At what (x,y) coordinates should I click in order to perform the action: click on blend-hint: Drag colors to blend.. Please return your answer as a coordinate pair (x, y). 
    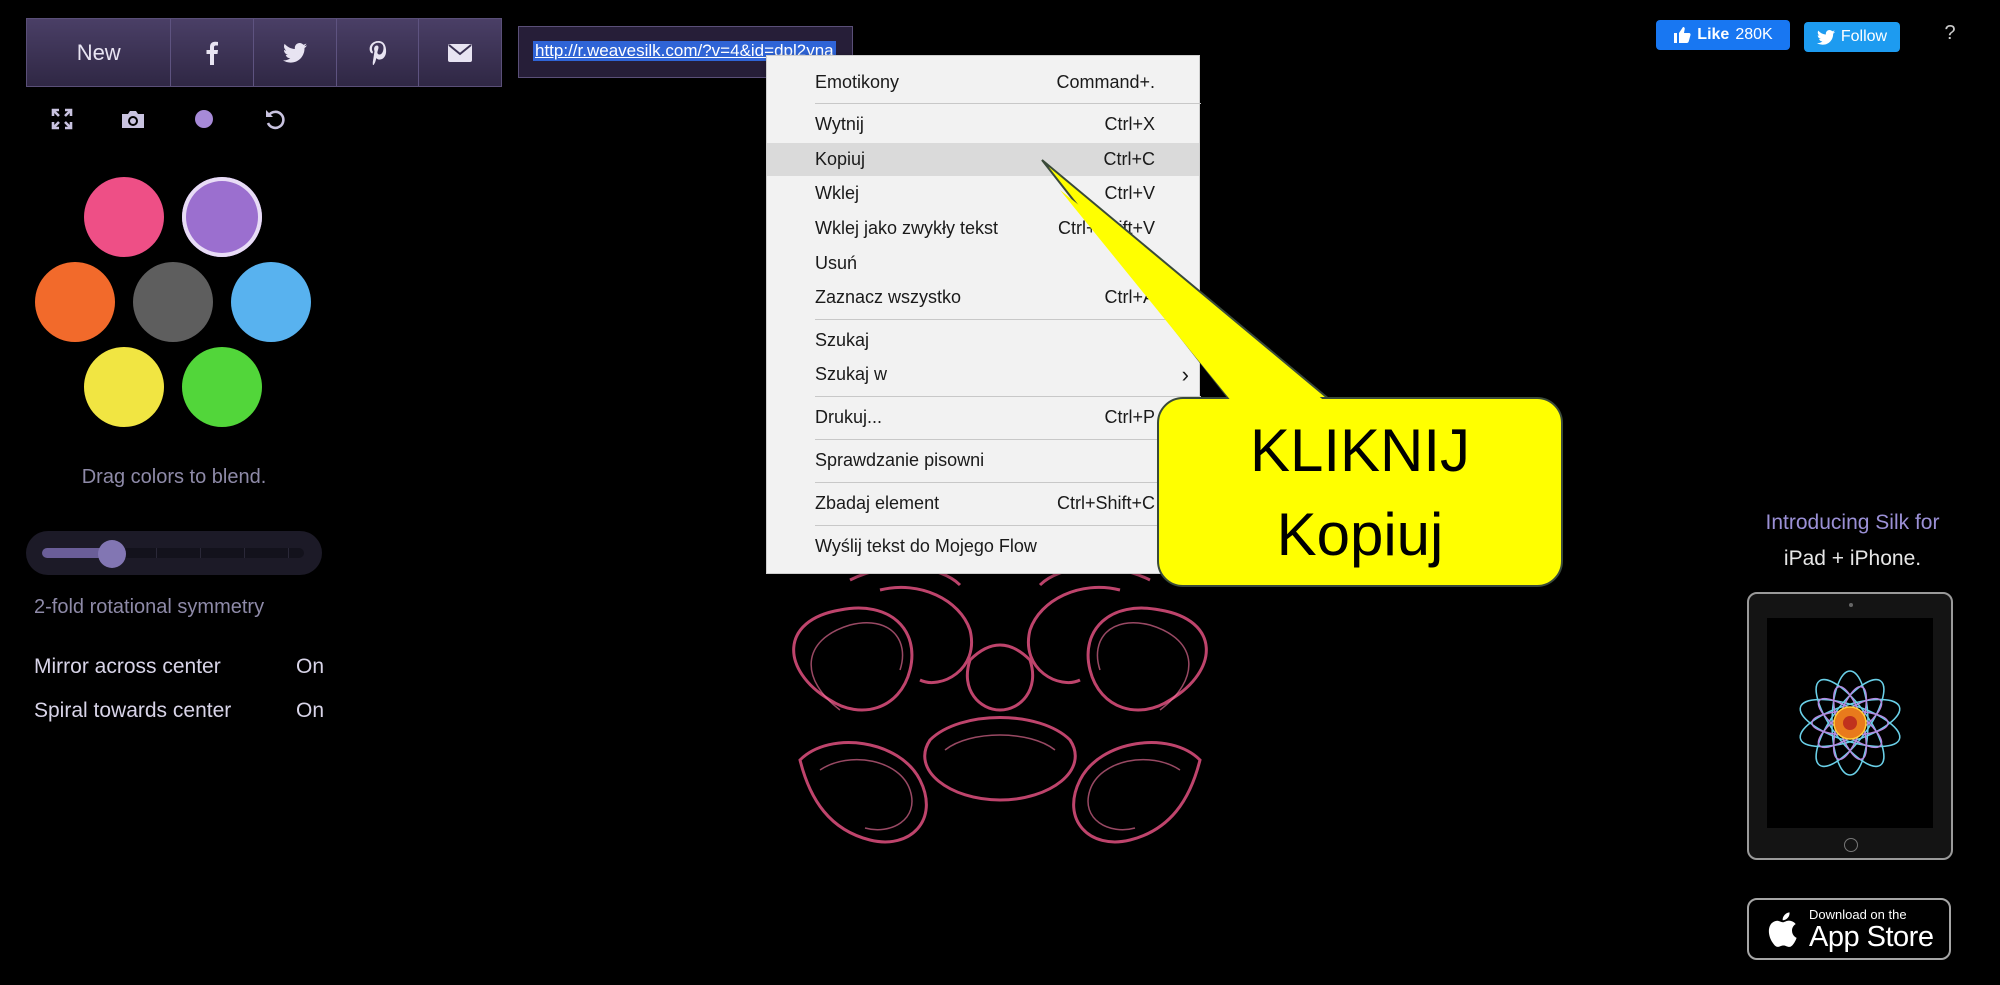
    Looking at the image, I should click on (174, 477).